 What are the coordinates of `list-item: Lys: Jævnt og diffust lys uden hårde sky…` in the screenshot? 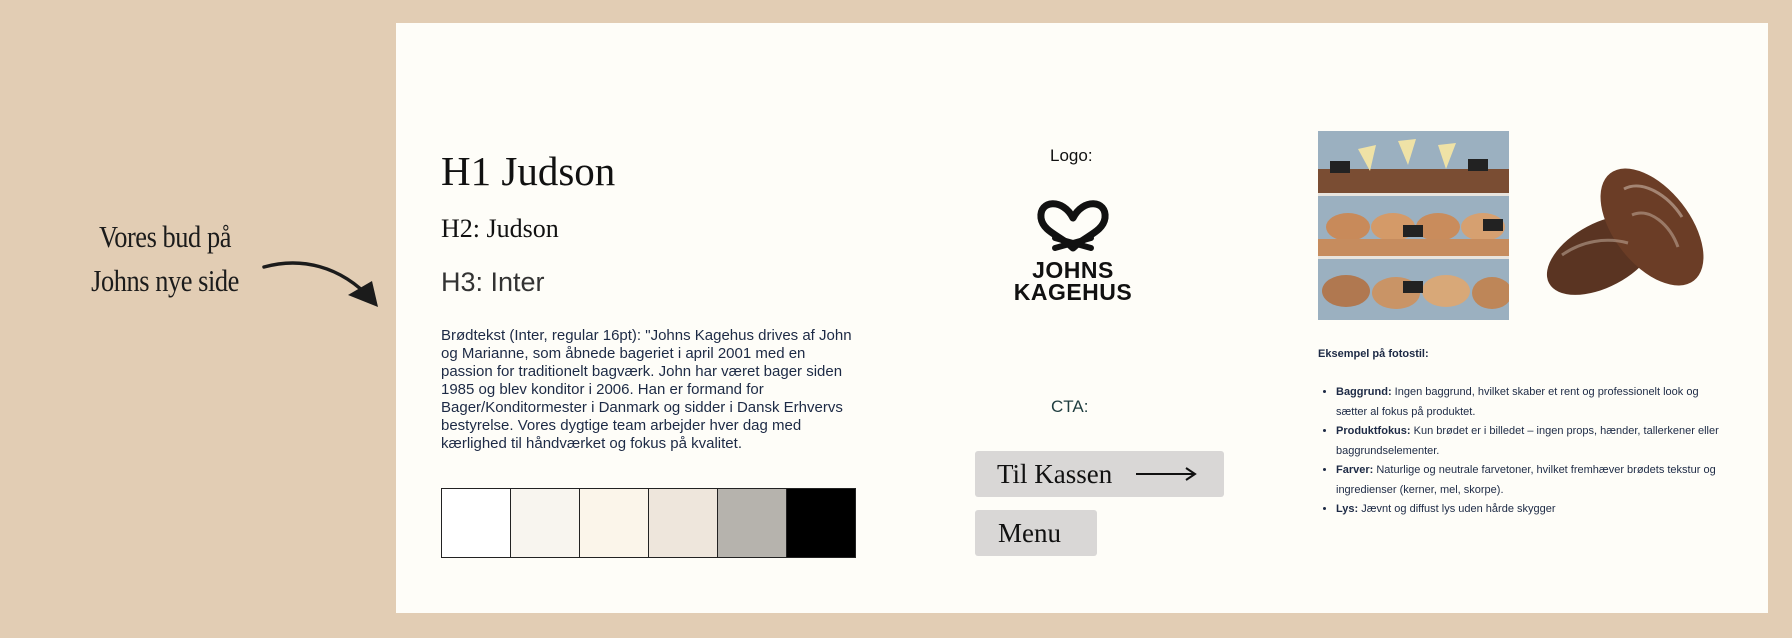 It's located at (1531, 510).